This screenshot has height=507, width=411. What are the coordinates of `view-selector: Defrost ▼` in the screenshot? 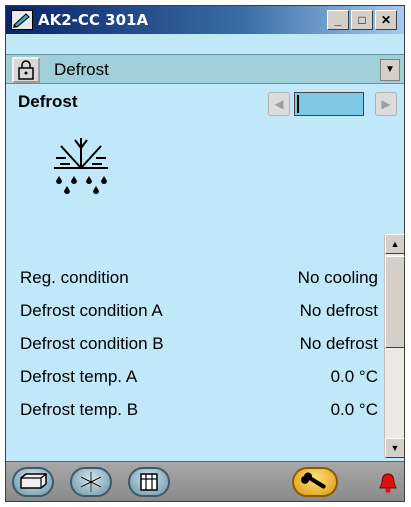 It's located at (205, 69).